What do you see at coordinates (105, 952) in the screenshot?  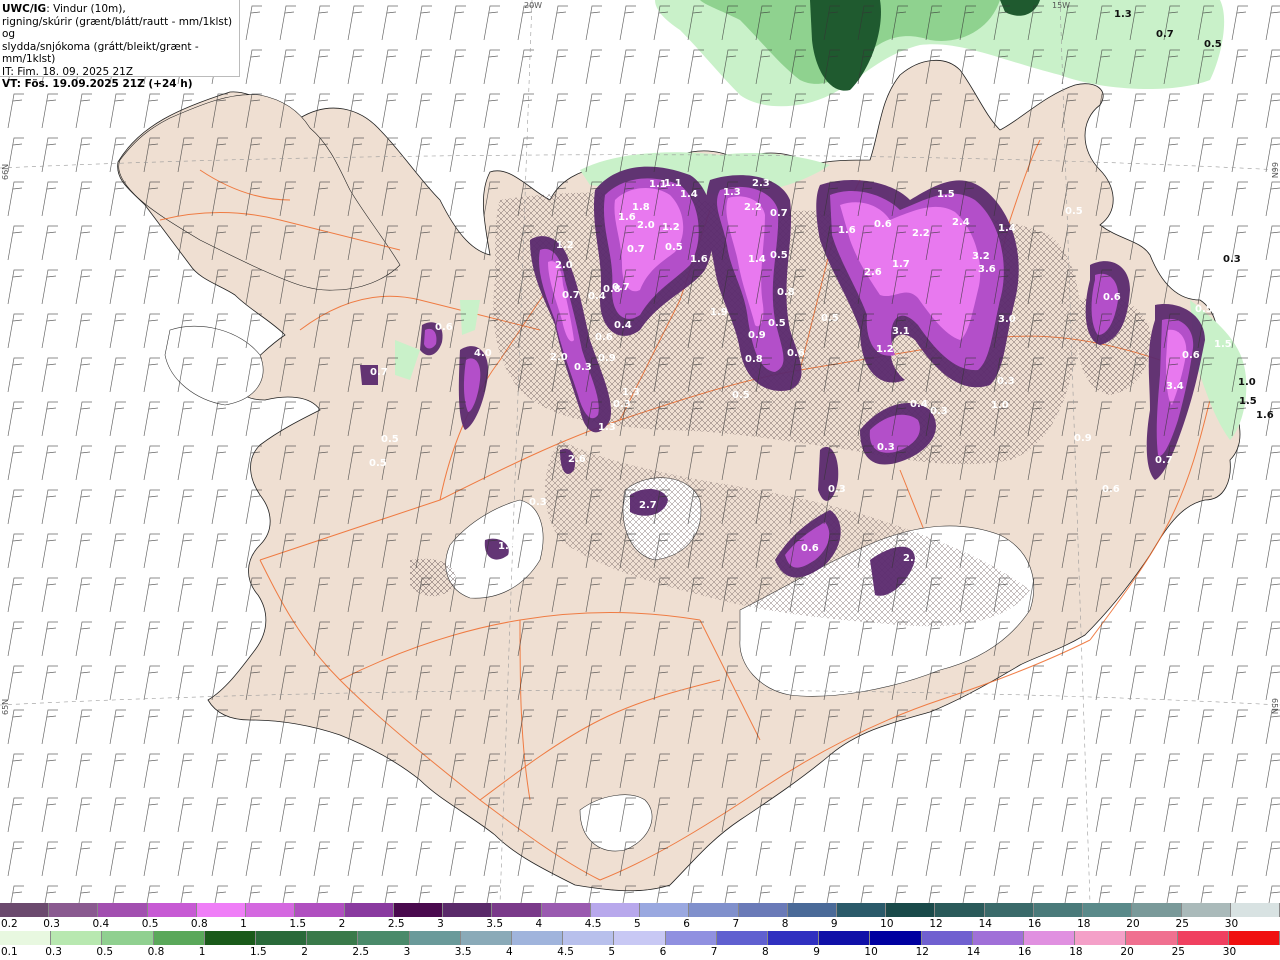 I see `colorbar-tick-label: 0.5` at bounding box center [105, 952].